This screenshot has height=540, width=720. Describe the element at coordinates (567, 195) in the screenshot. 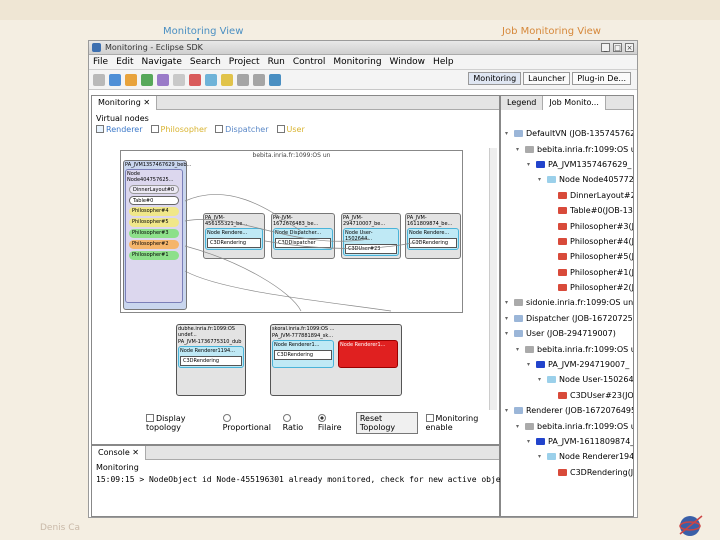

I see `tree-row: DinnerLayout#2` at that location.